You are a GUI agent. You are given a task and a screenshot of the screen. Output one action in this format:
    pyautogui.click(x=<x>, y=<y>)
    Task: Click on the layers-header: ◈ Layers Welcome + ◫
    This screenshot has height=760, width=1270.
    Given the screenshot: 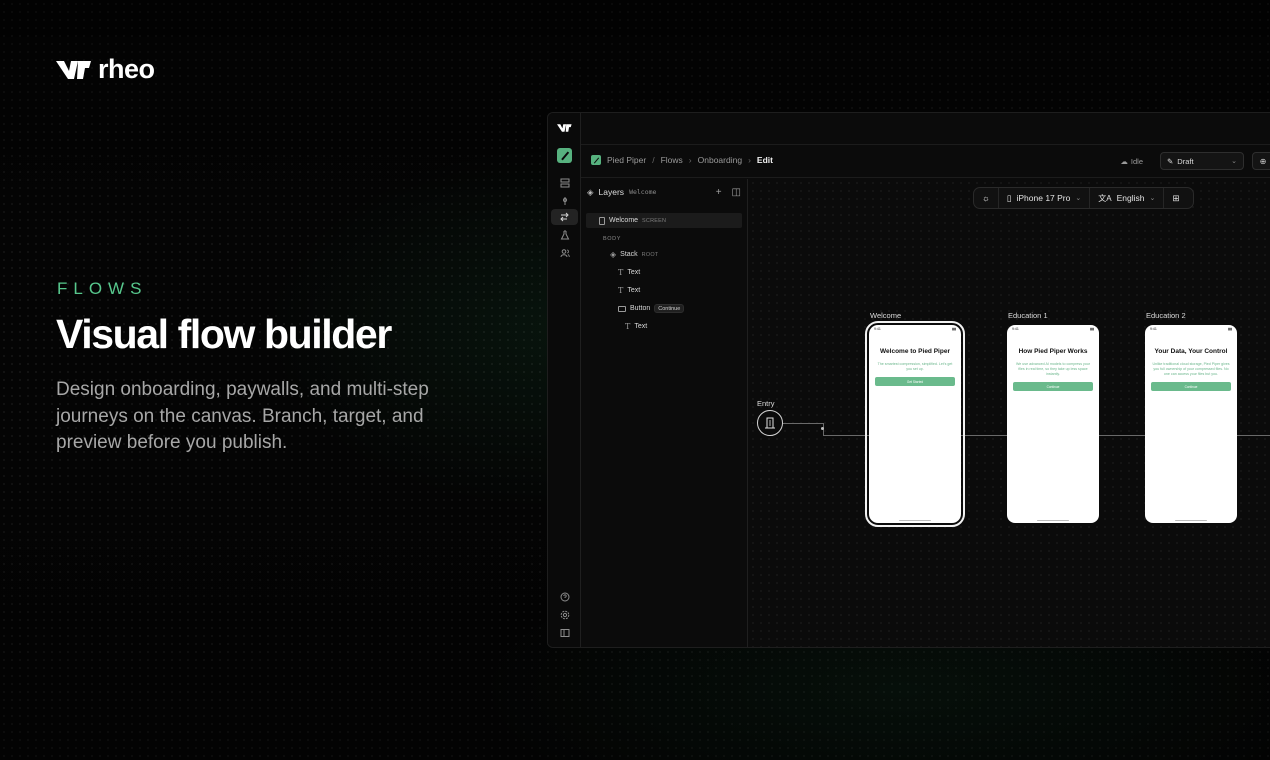 What is the action you would take?
    pyautogui.click(x=664, y=192)
    